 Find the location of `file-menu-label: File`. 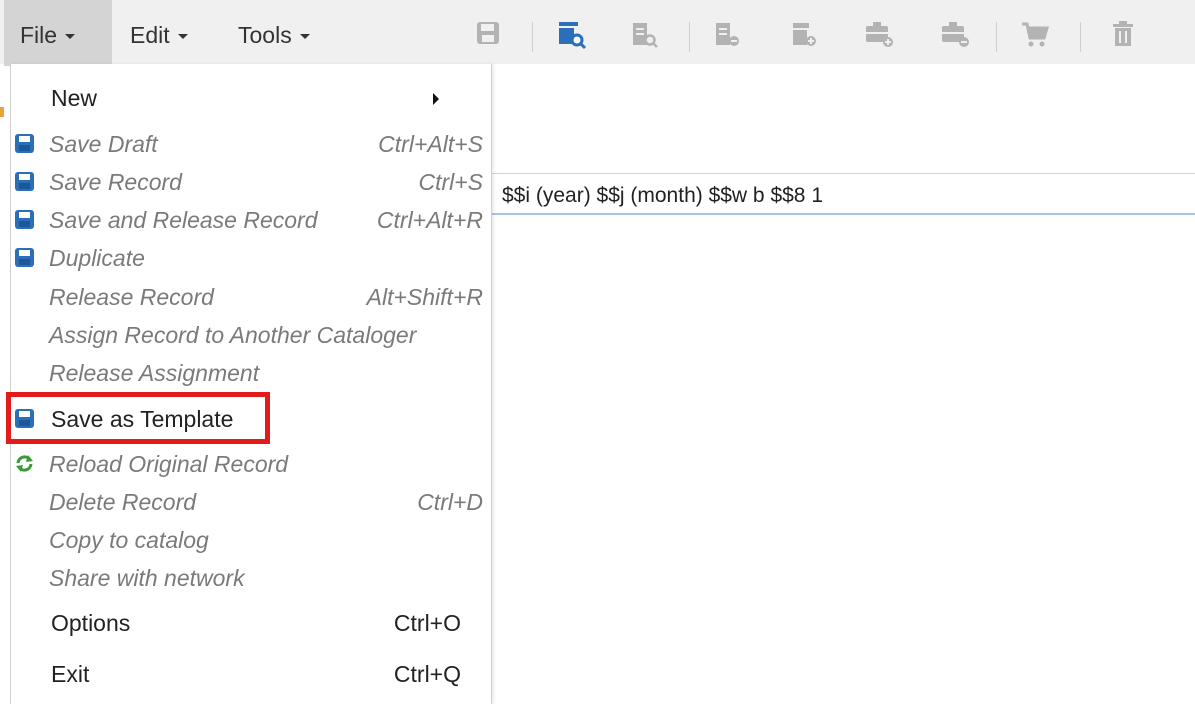

file-menu-label: File is located at coordinates (39, 35).